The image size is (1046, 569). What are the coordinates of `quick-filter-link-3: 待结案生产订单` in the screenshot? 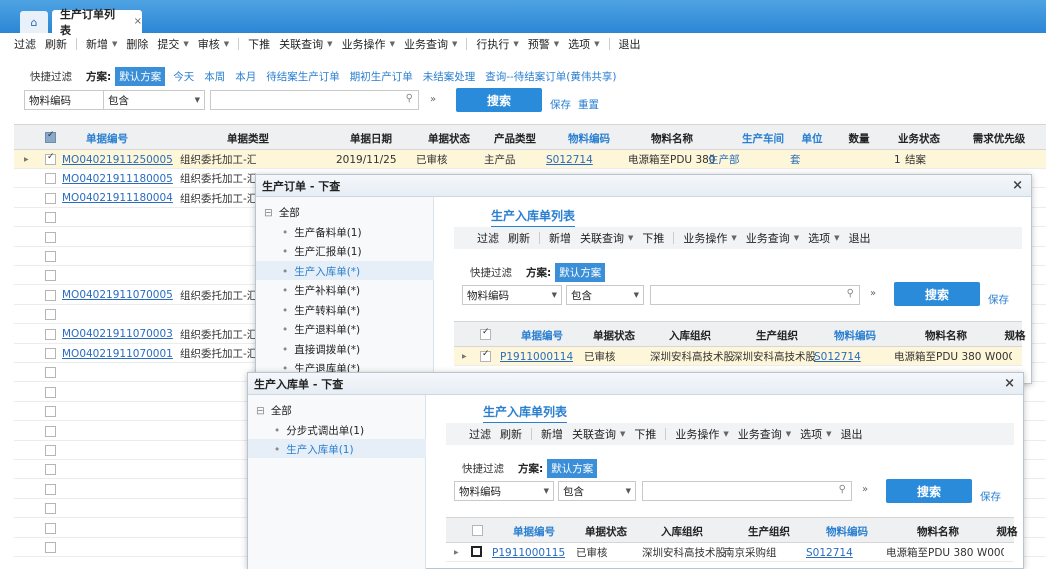 It's located at (303, 77).